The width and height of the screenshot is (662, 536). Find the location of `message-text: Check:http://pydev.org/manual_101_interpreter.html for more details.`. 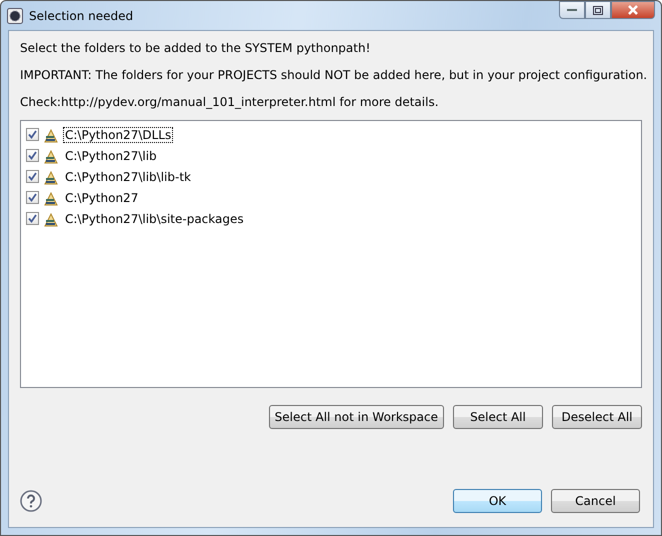

message-text: Check:http://pydev.org/manual_101_interpreter.html for more details. is located at coordinates (230, 102).